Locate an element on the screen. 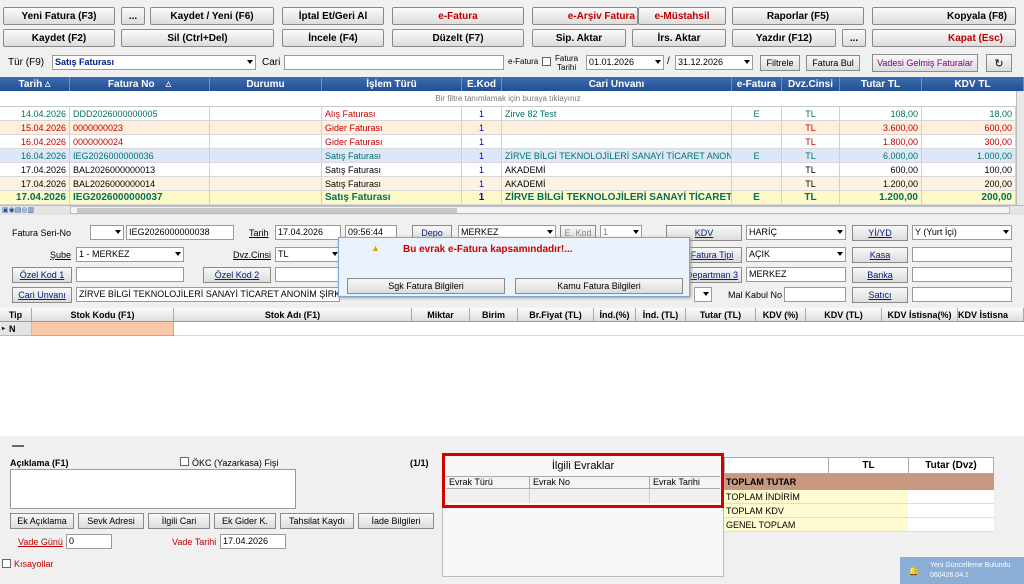 The height and width of the screenshot is (584, 1024). col-islem-turu: İşlem Türü is located at coordinates (392, 84).